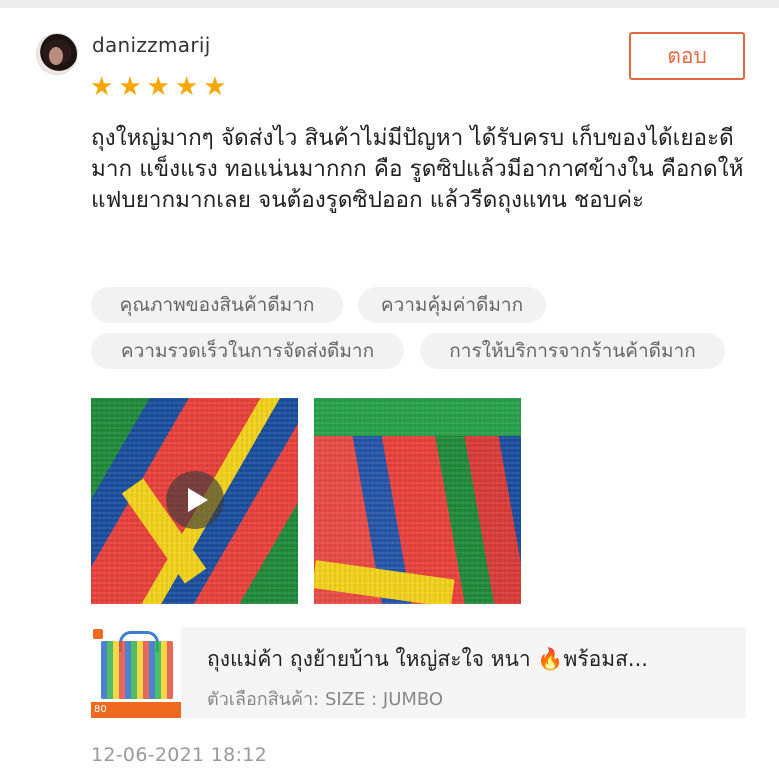 The image size is (779, 779). I want to click on shop-logo-icon, so click(98, 634).